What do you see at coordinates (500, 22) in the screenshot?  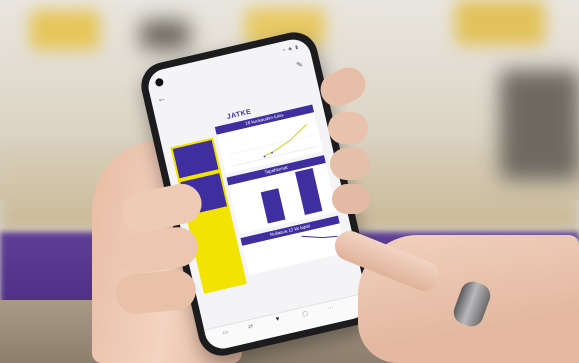 I see `background-yellow-chair-right` at bounding box center [500, 22].